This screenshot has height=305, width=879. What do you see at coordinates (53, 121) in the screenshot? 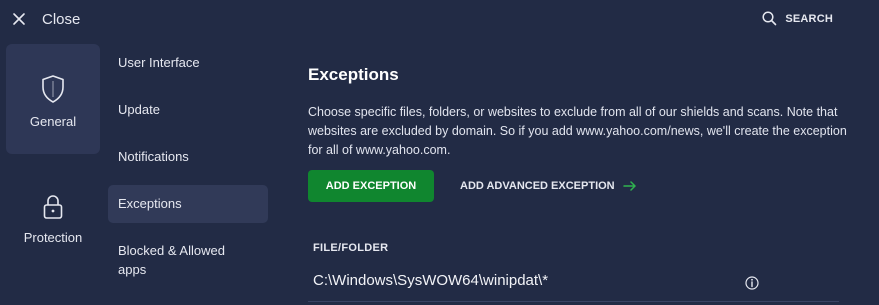
I see `category-label: General` at bounding box center [53, 121].